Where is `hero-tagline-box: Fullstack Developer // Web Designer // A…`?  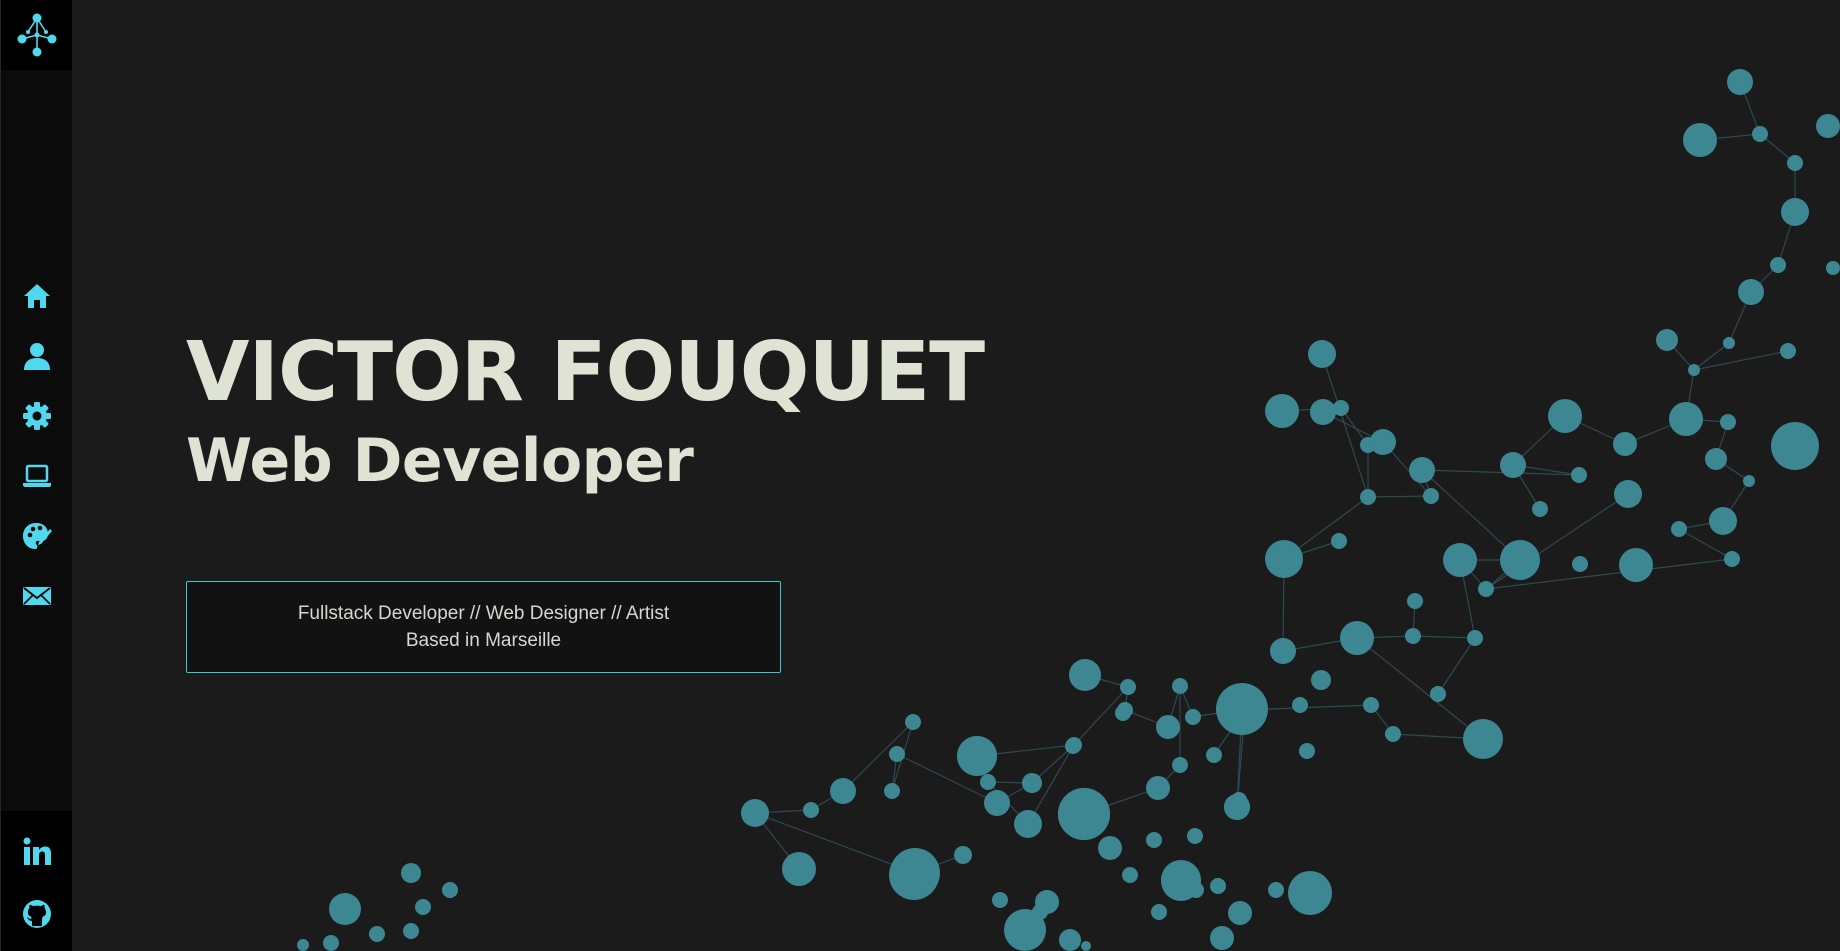 hero-tagline-box: Fullstack Developer // Web Designer // A… is located at coordinates (483, 627).